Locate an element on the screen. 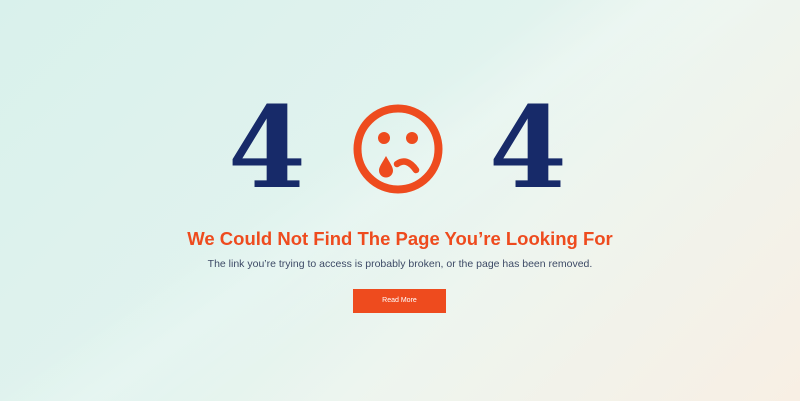 This screenshot has width=800, height=401. tear-drop is located at coordinates (386, 167).